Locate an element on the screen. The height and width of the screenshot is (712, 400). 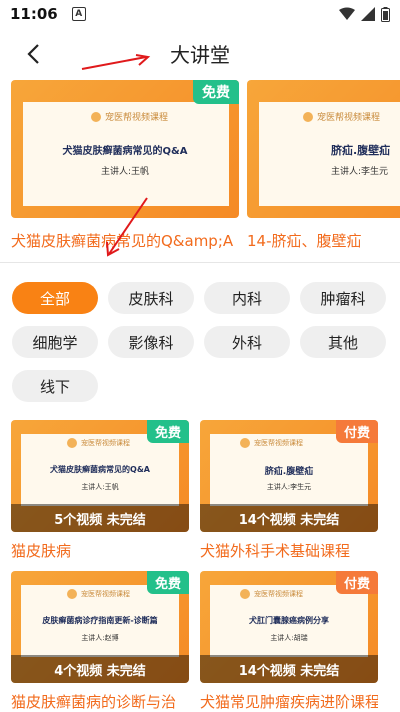
course-title: 犬猫常见肿瘤疾病进阶课程 is located at coordinates (289, 702).